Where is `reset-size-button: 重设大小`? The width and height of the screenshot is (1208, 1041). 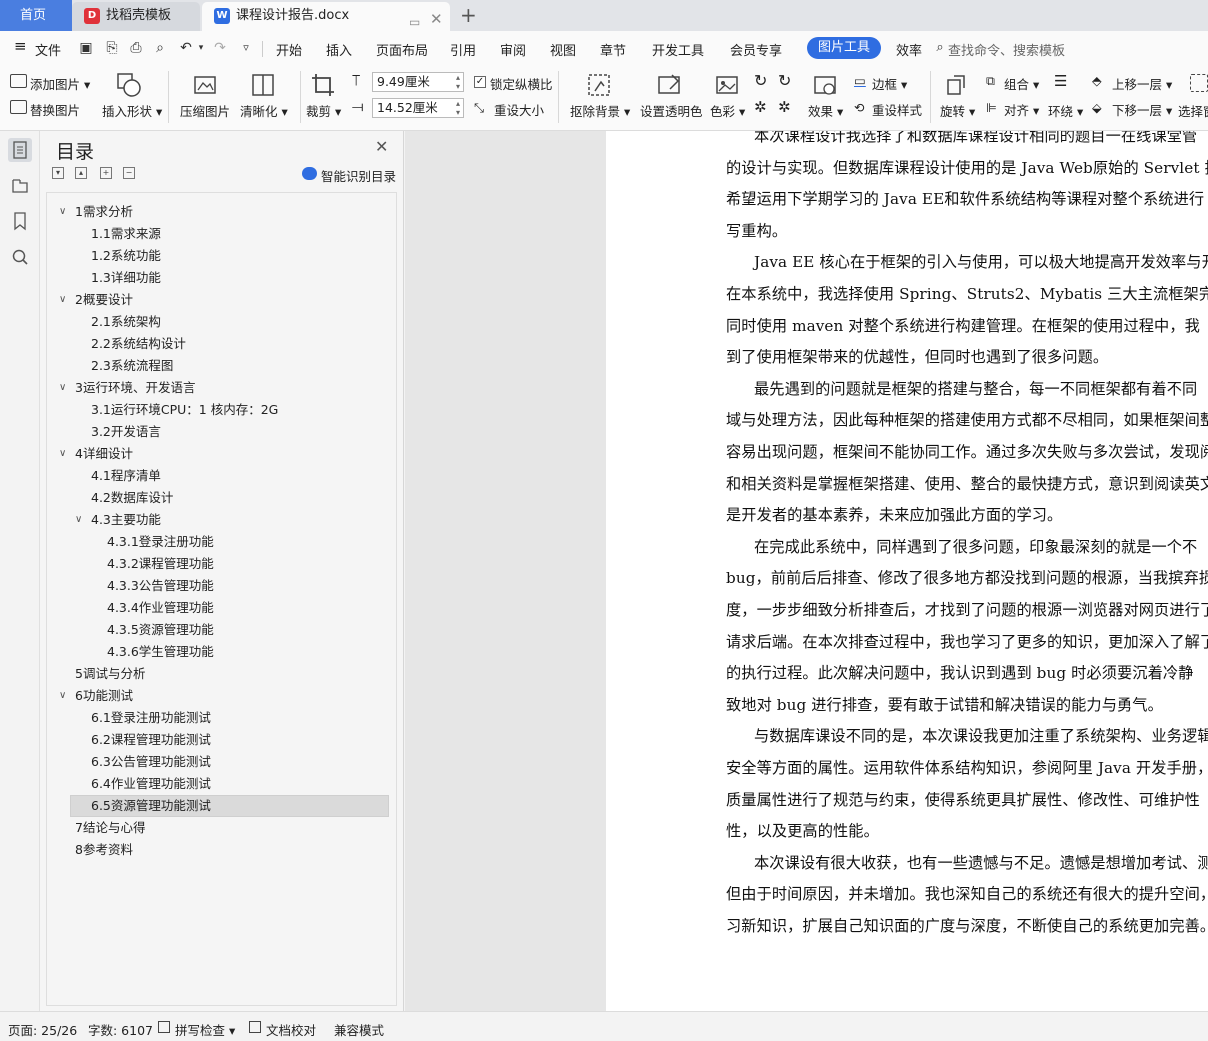 reset-size-button: 重设大小 is located at coordinates (519, 109).